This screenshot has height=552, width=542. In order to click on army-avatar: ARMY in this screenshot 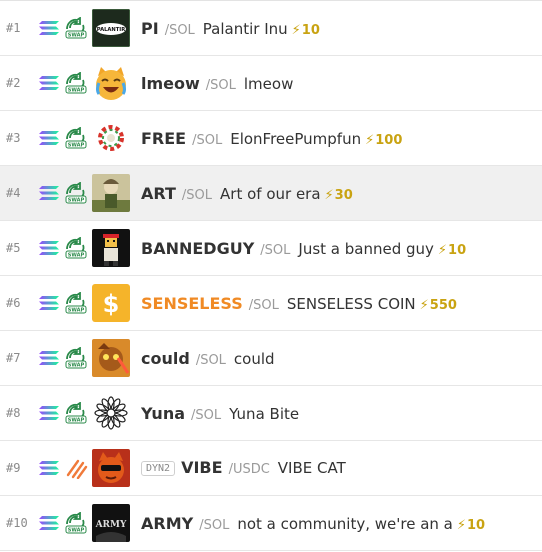, I will do `click(111, 523)`.